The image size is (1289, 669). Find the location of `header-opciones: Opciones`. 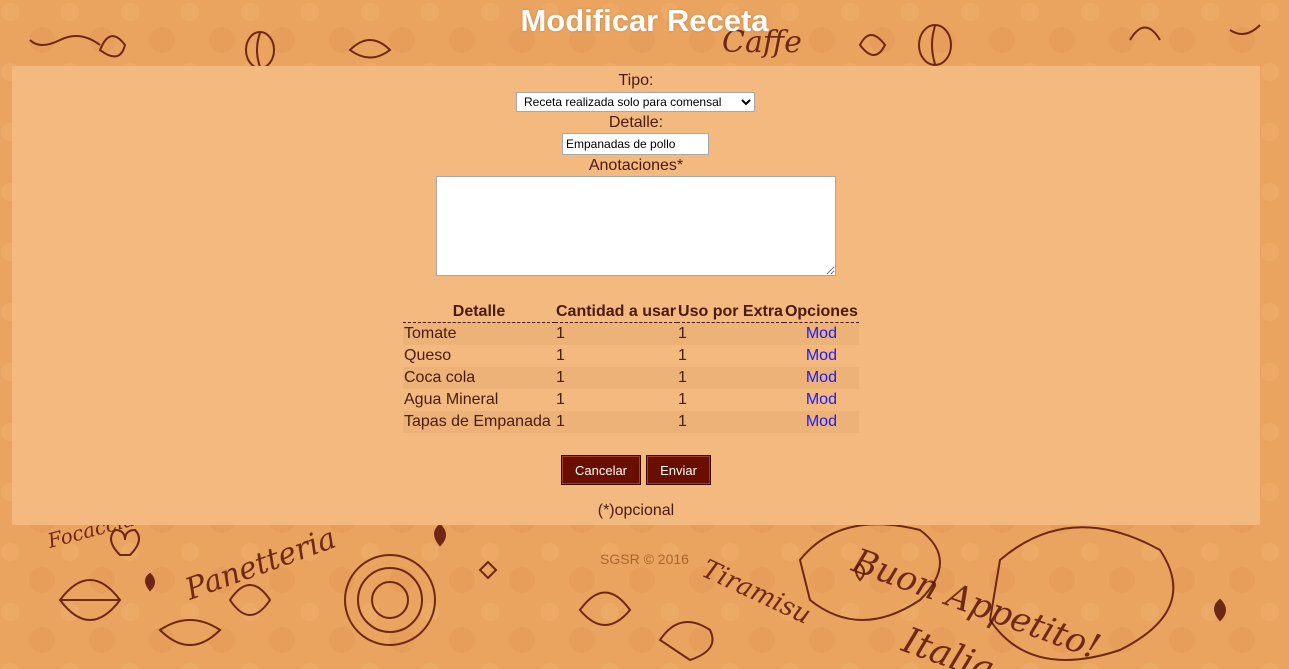

header-opciones: Opciones is located at coordinates (821, 312).